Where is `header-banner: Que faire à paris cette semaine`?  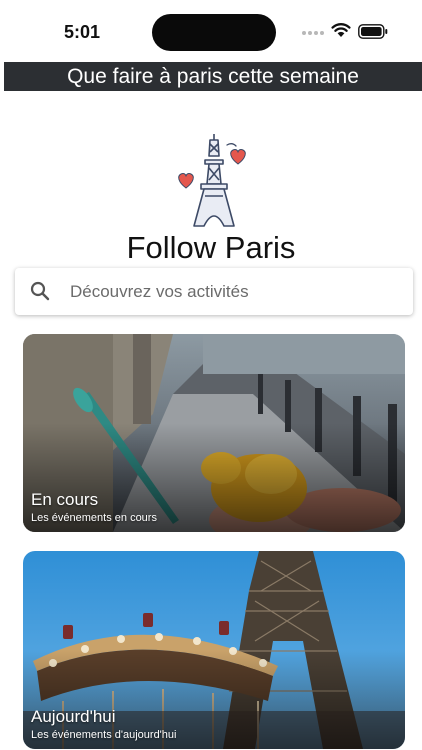 header-banner: Que faire à paris cette semaine is located at coordinates (213, 76).